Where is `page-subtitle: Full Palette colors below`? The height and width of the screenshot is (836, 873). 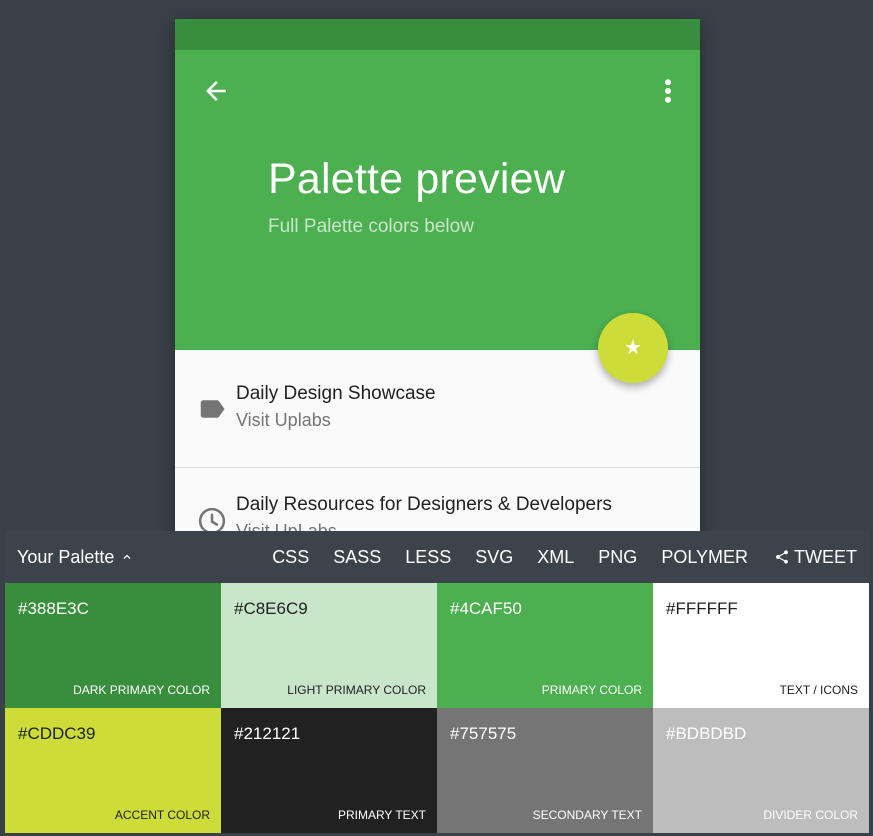
page-subtitle: Full Palette colors below is located at coordinates (371, 226).